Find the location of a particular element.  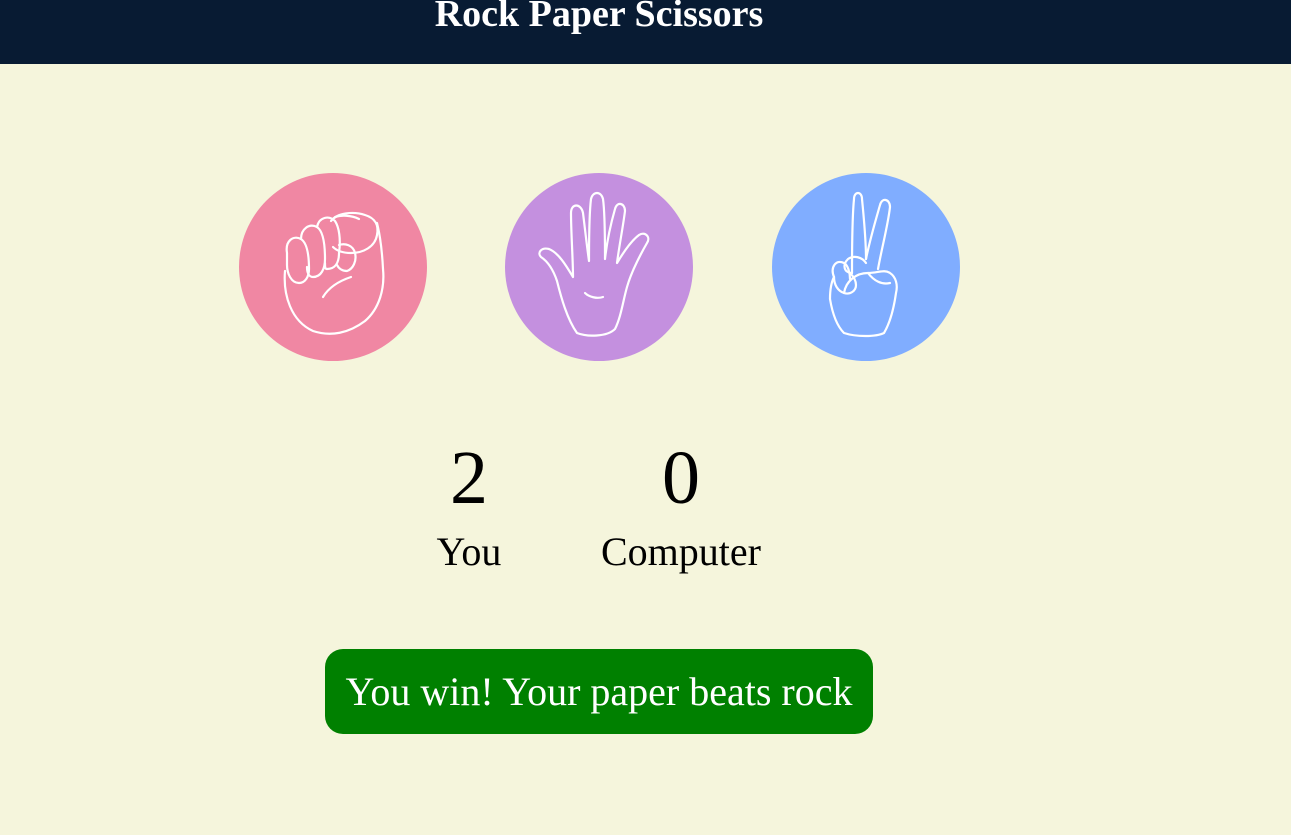

scissors-button is located at coordinates (866, 267).